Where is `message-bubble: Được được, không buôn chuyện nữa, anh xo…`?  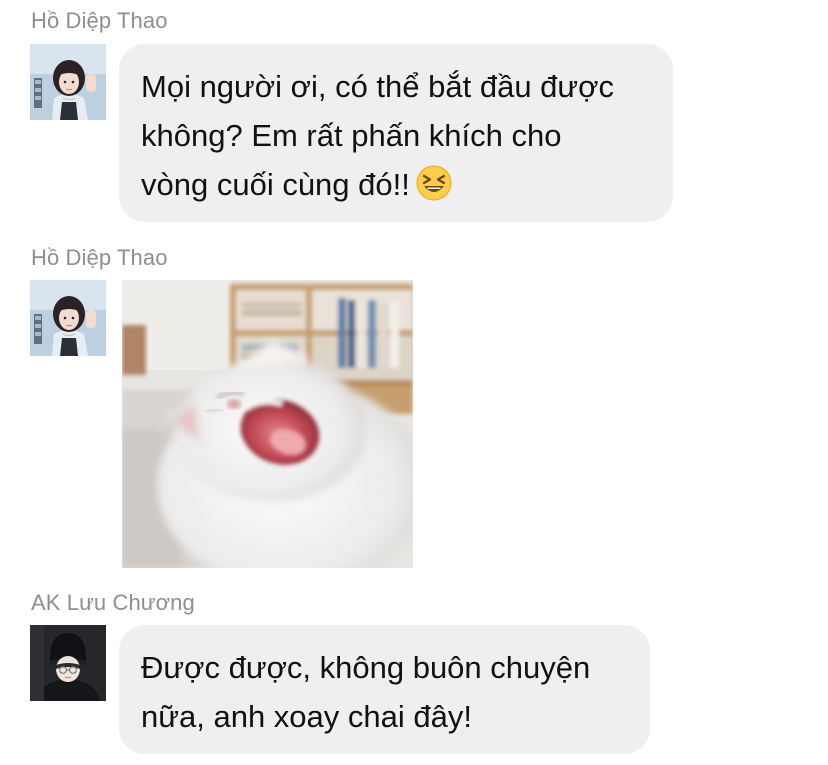
message-bubble: Được được, không buôn chuyện nữa, anh xo… is located at coordinates (384, 689).